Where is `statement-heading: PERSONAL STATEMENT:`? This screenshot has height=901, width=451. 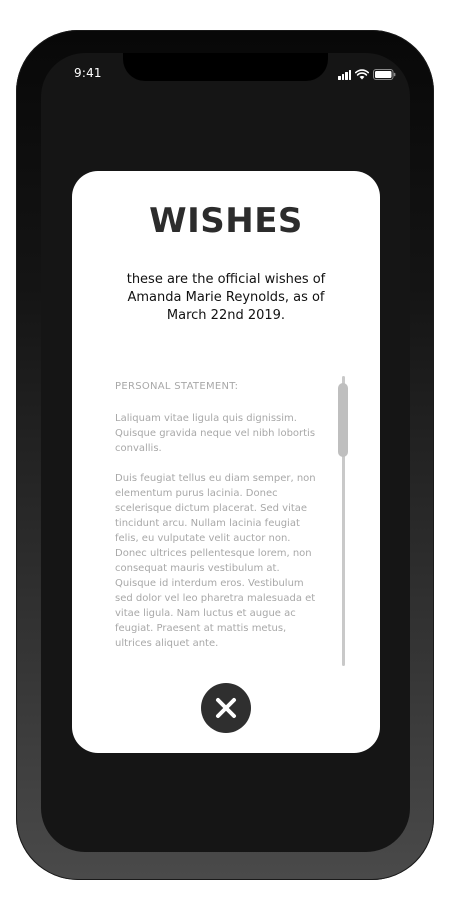
statement-heading: PERSONAL STATEMENT: is located at coordinates (177, 386).